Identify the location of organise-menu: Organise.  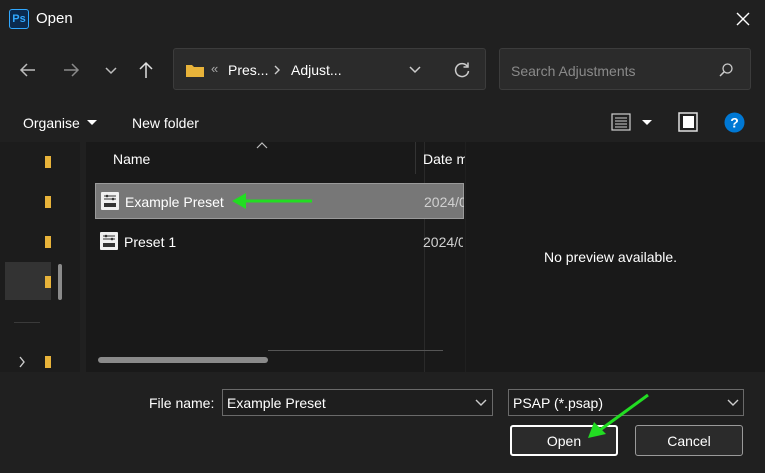
(51, 123).